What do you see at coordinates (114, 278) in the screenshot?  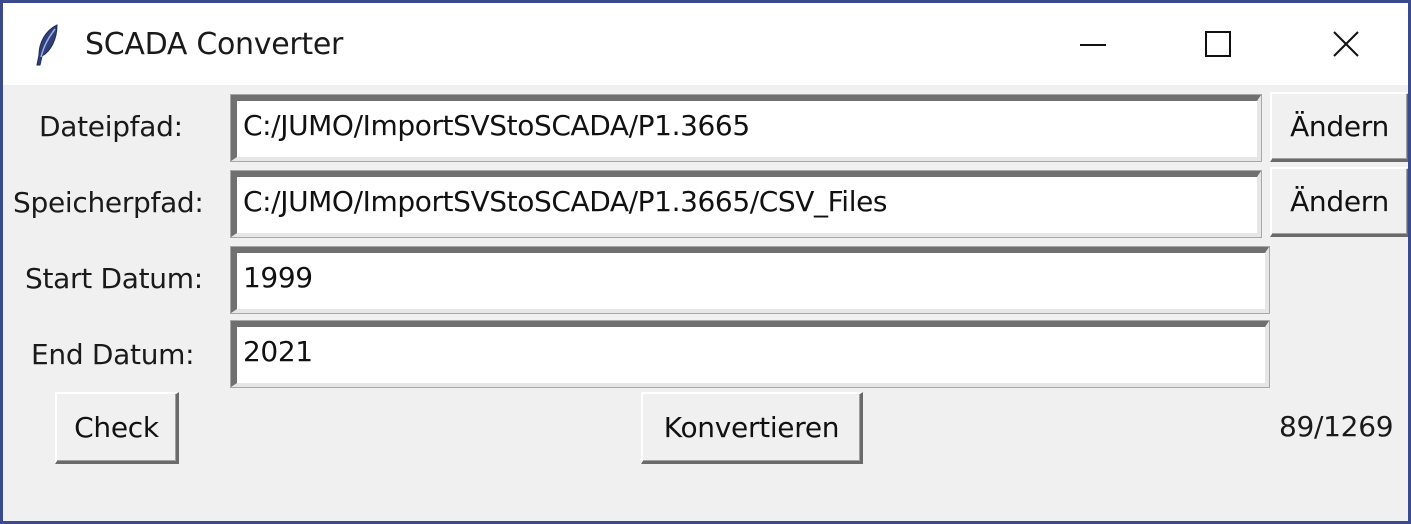 I see `start-date-label: Start Datum:` at bounding box center [114, 278].